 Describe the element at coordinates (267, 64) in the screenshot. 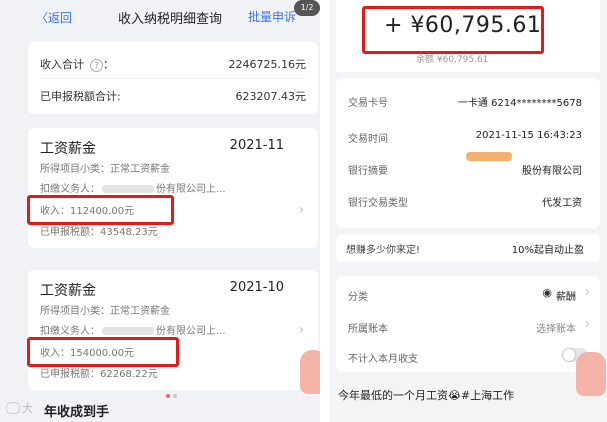

I see `income-total-value: 2246725.16元` at that location.